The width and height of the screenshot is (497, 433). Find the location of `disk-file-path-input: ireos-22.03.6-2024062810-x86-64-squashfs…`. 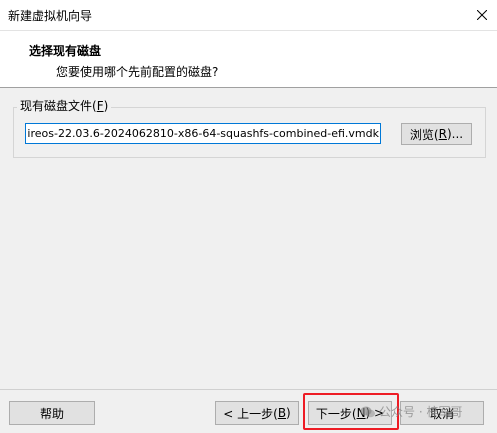

disk-file-path-input: ireos-22.03.6-2024062810-x86-64-squashfs… is located at coordinates (203, 133).